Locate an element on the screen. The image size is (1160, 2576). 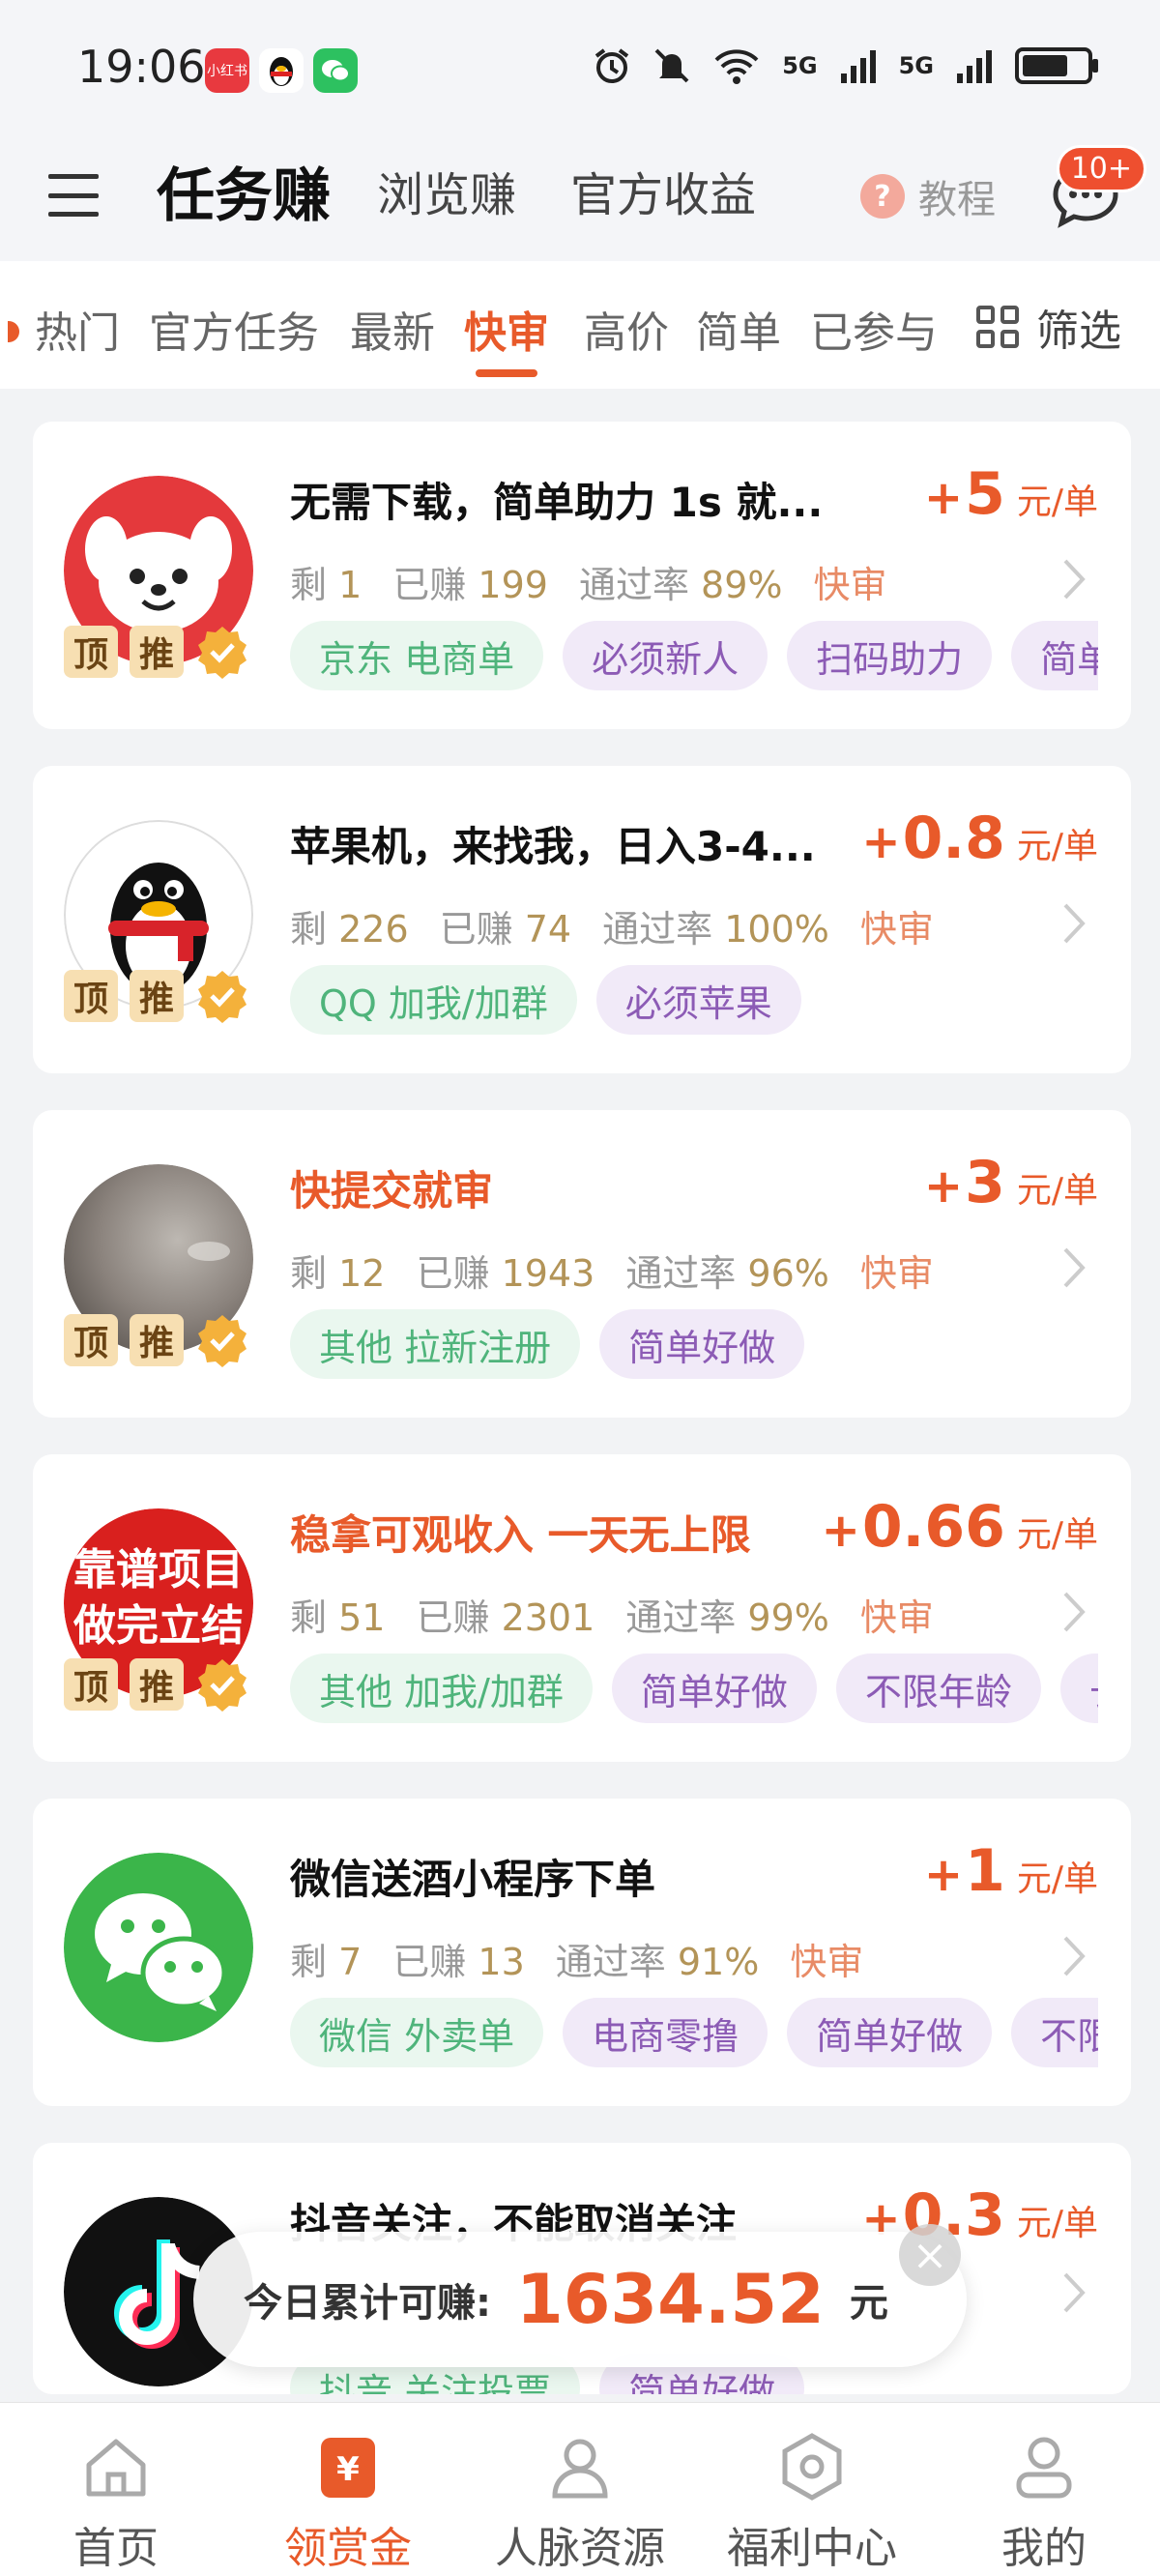
tutorial-label: 教程 is located at coordinates (957, 200).